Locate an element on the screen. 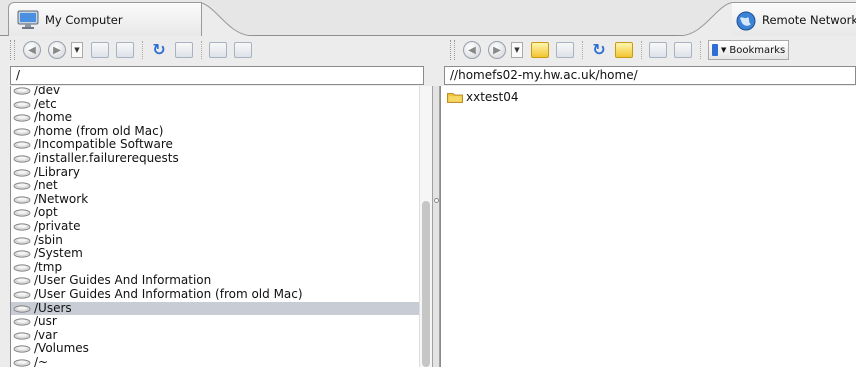 This screenshot has width=856, height=367. tree-row-label: /~ is located at coordinates (41, 360).